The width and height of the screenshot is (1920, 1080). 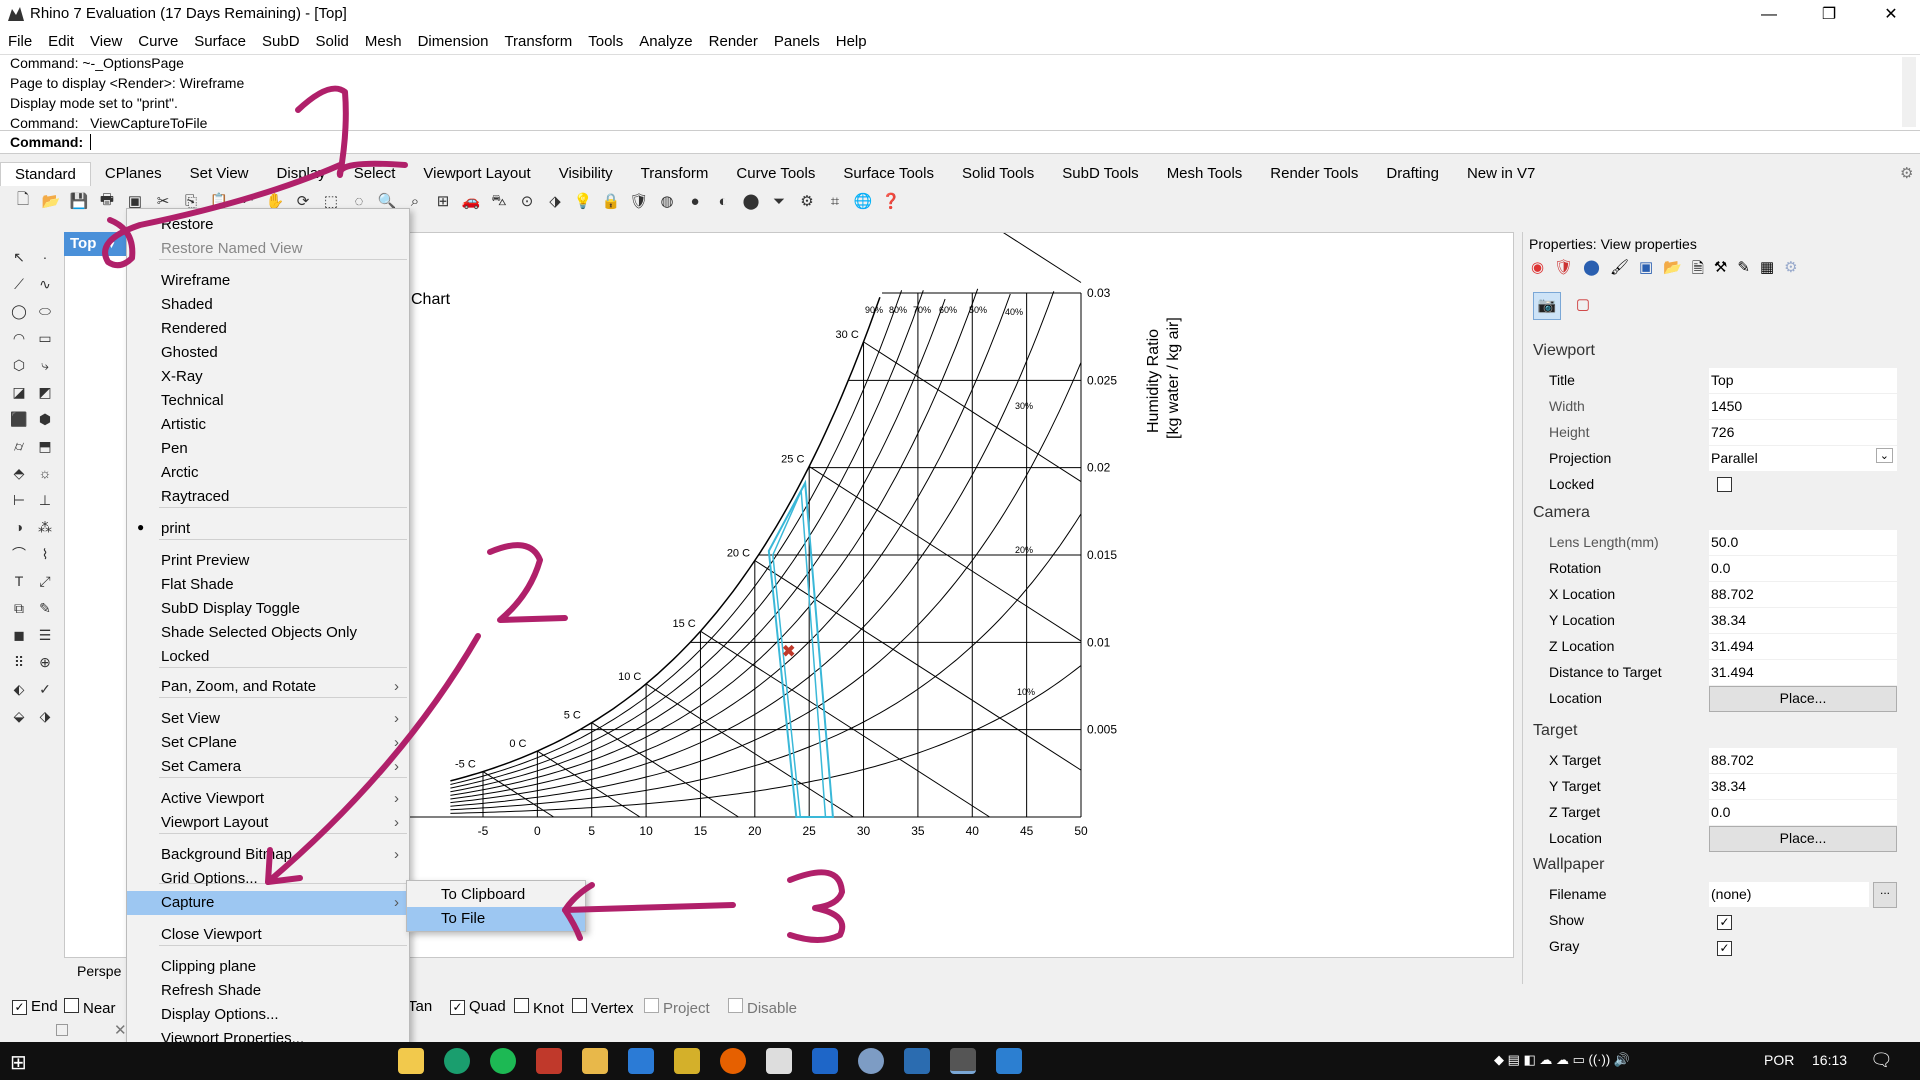 I want to click on minecraft-icon, so click(x=687, y=1061).